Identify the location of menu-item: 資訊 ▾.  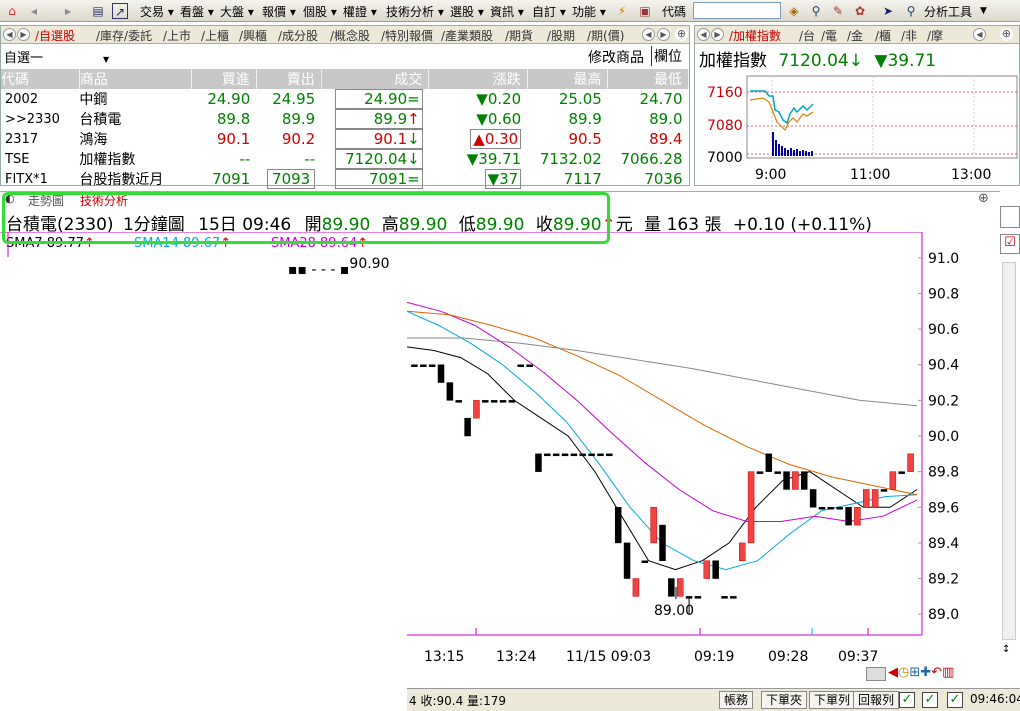
(507, 11).